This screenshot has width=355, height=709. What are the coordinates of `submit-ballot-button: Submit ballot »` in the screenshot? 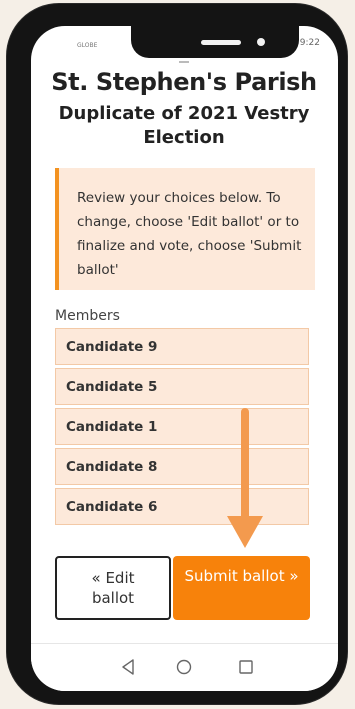 It's located at (241, 588).